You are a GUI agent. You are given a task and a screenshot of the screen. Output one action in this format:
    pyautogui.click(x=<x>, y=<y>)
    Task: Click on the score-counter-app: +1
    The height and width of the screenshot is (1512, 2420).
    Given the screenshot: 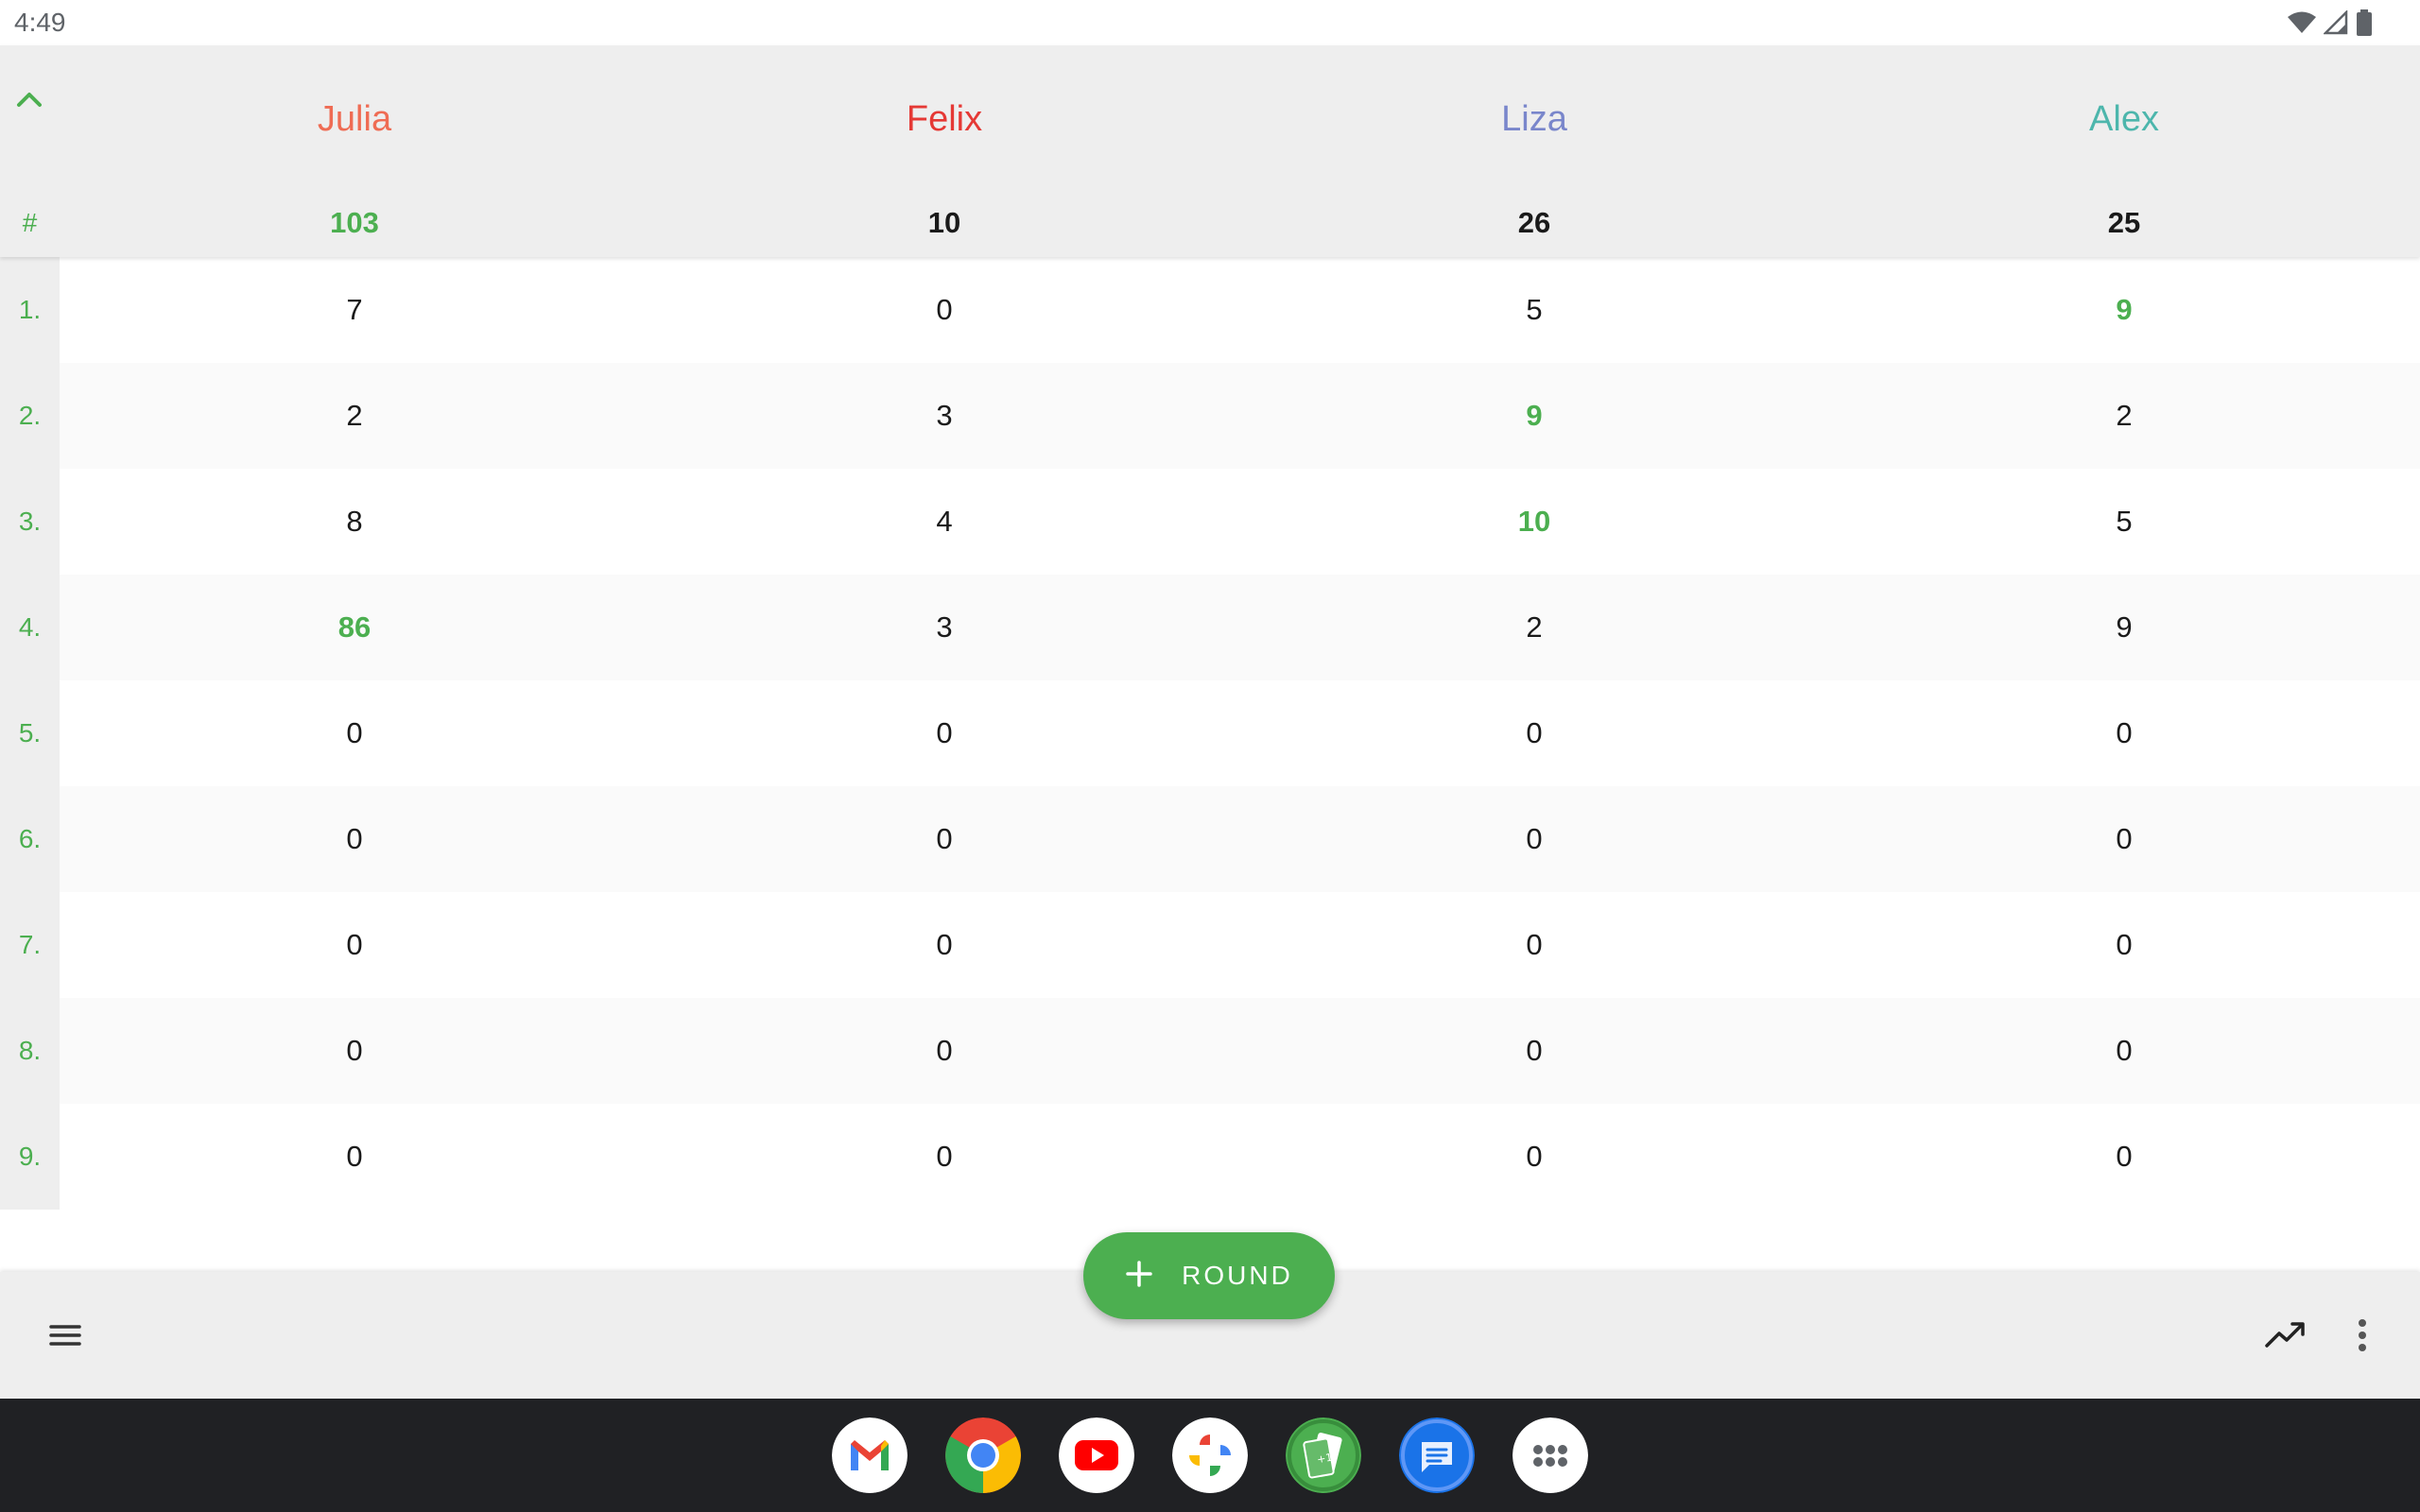 What is the action you would take?
    pyautogui.click(x=1324, y=1455)
    